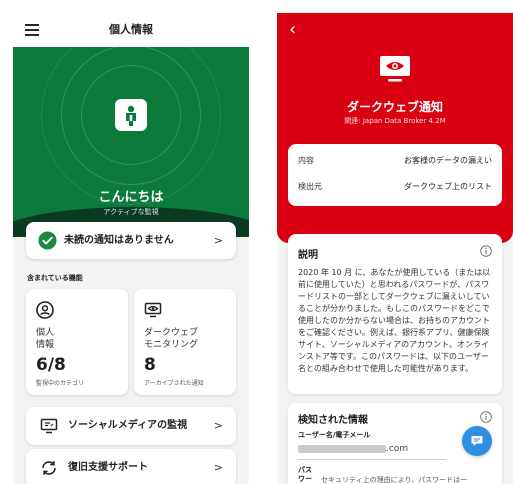 This screenshot has width=513, height=484. What do you see at coordinates (372, 459) in the screenshot?
I see `divider` at bounding box center [372, 459].